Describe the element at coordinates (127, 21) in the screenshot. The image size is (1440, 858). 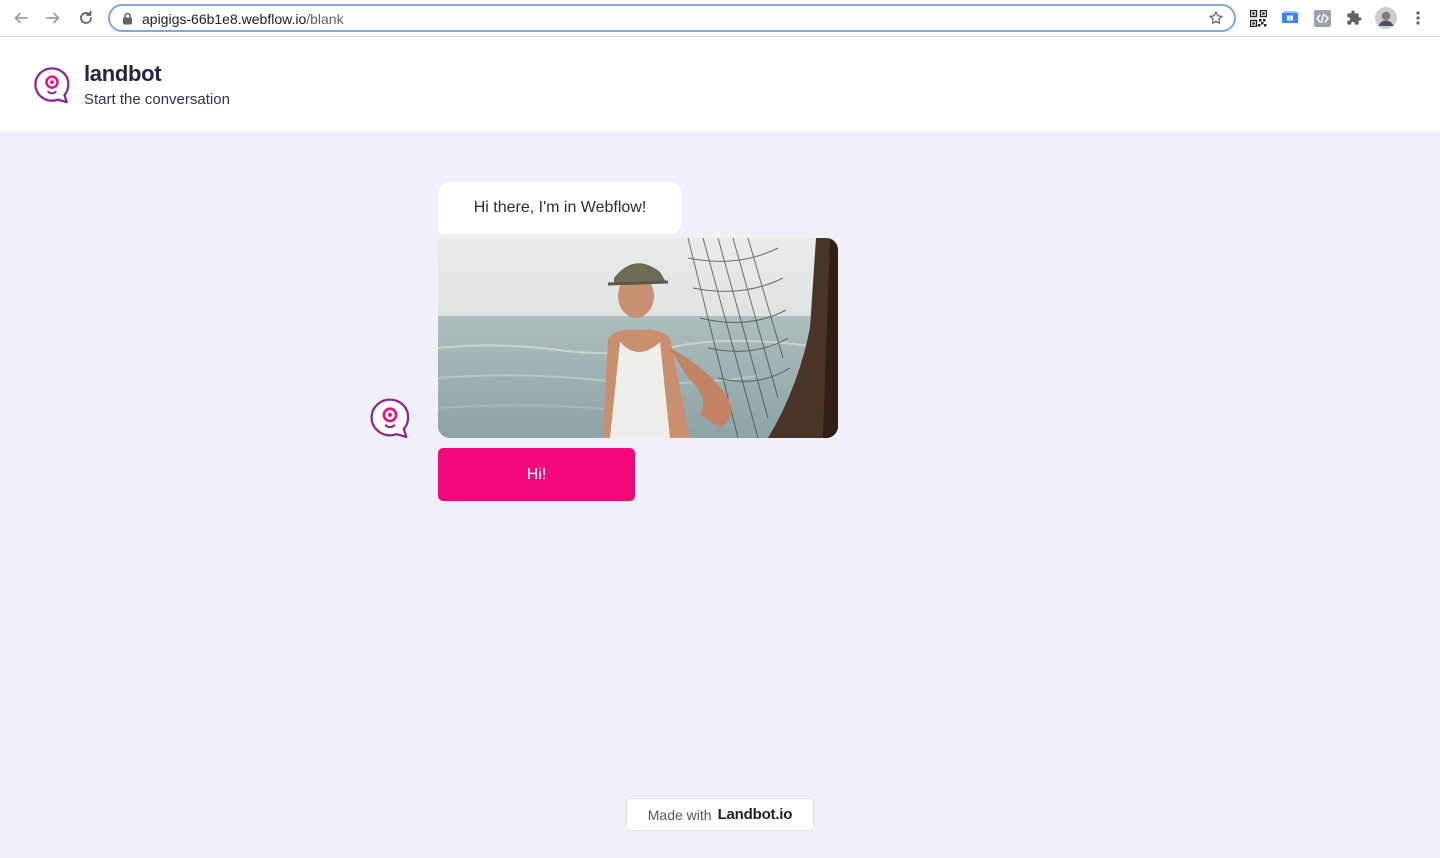
I see `lock-icon` at that location.